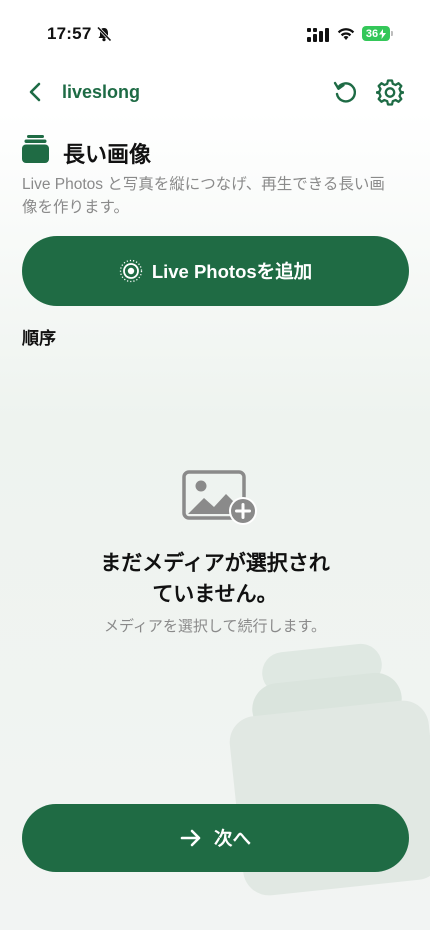 This screenshot has width=430, height=930. I want to click on wifi-icon, so click(346, 34).